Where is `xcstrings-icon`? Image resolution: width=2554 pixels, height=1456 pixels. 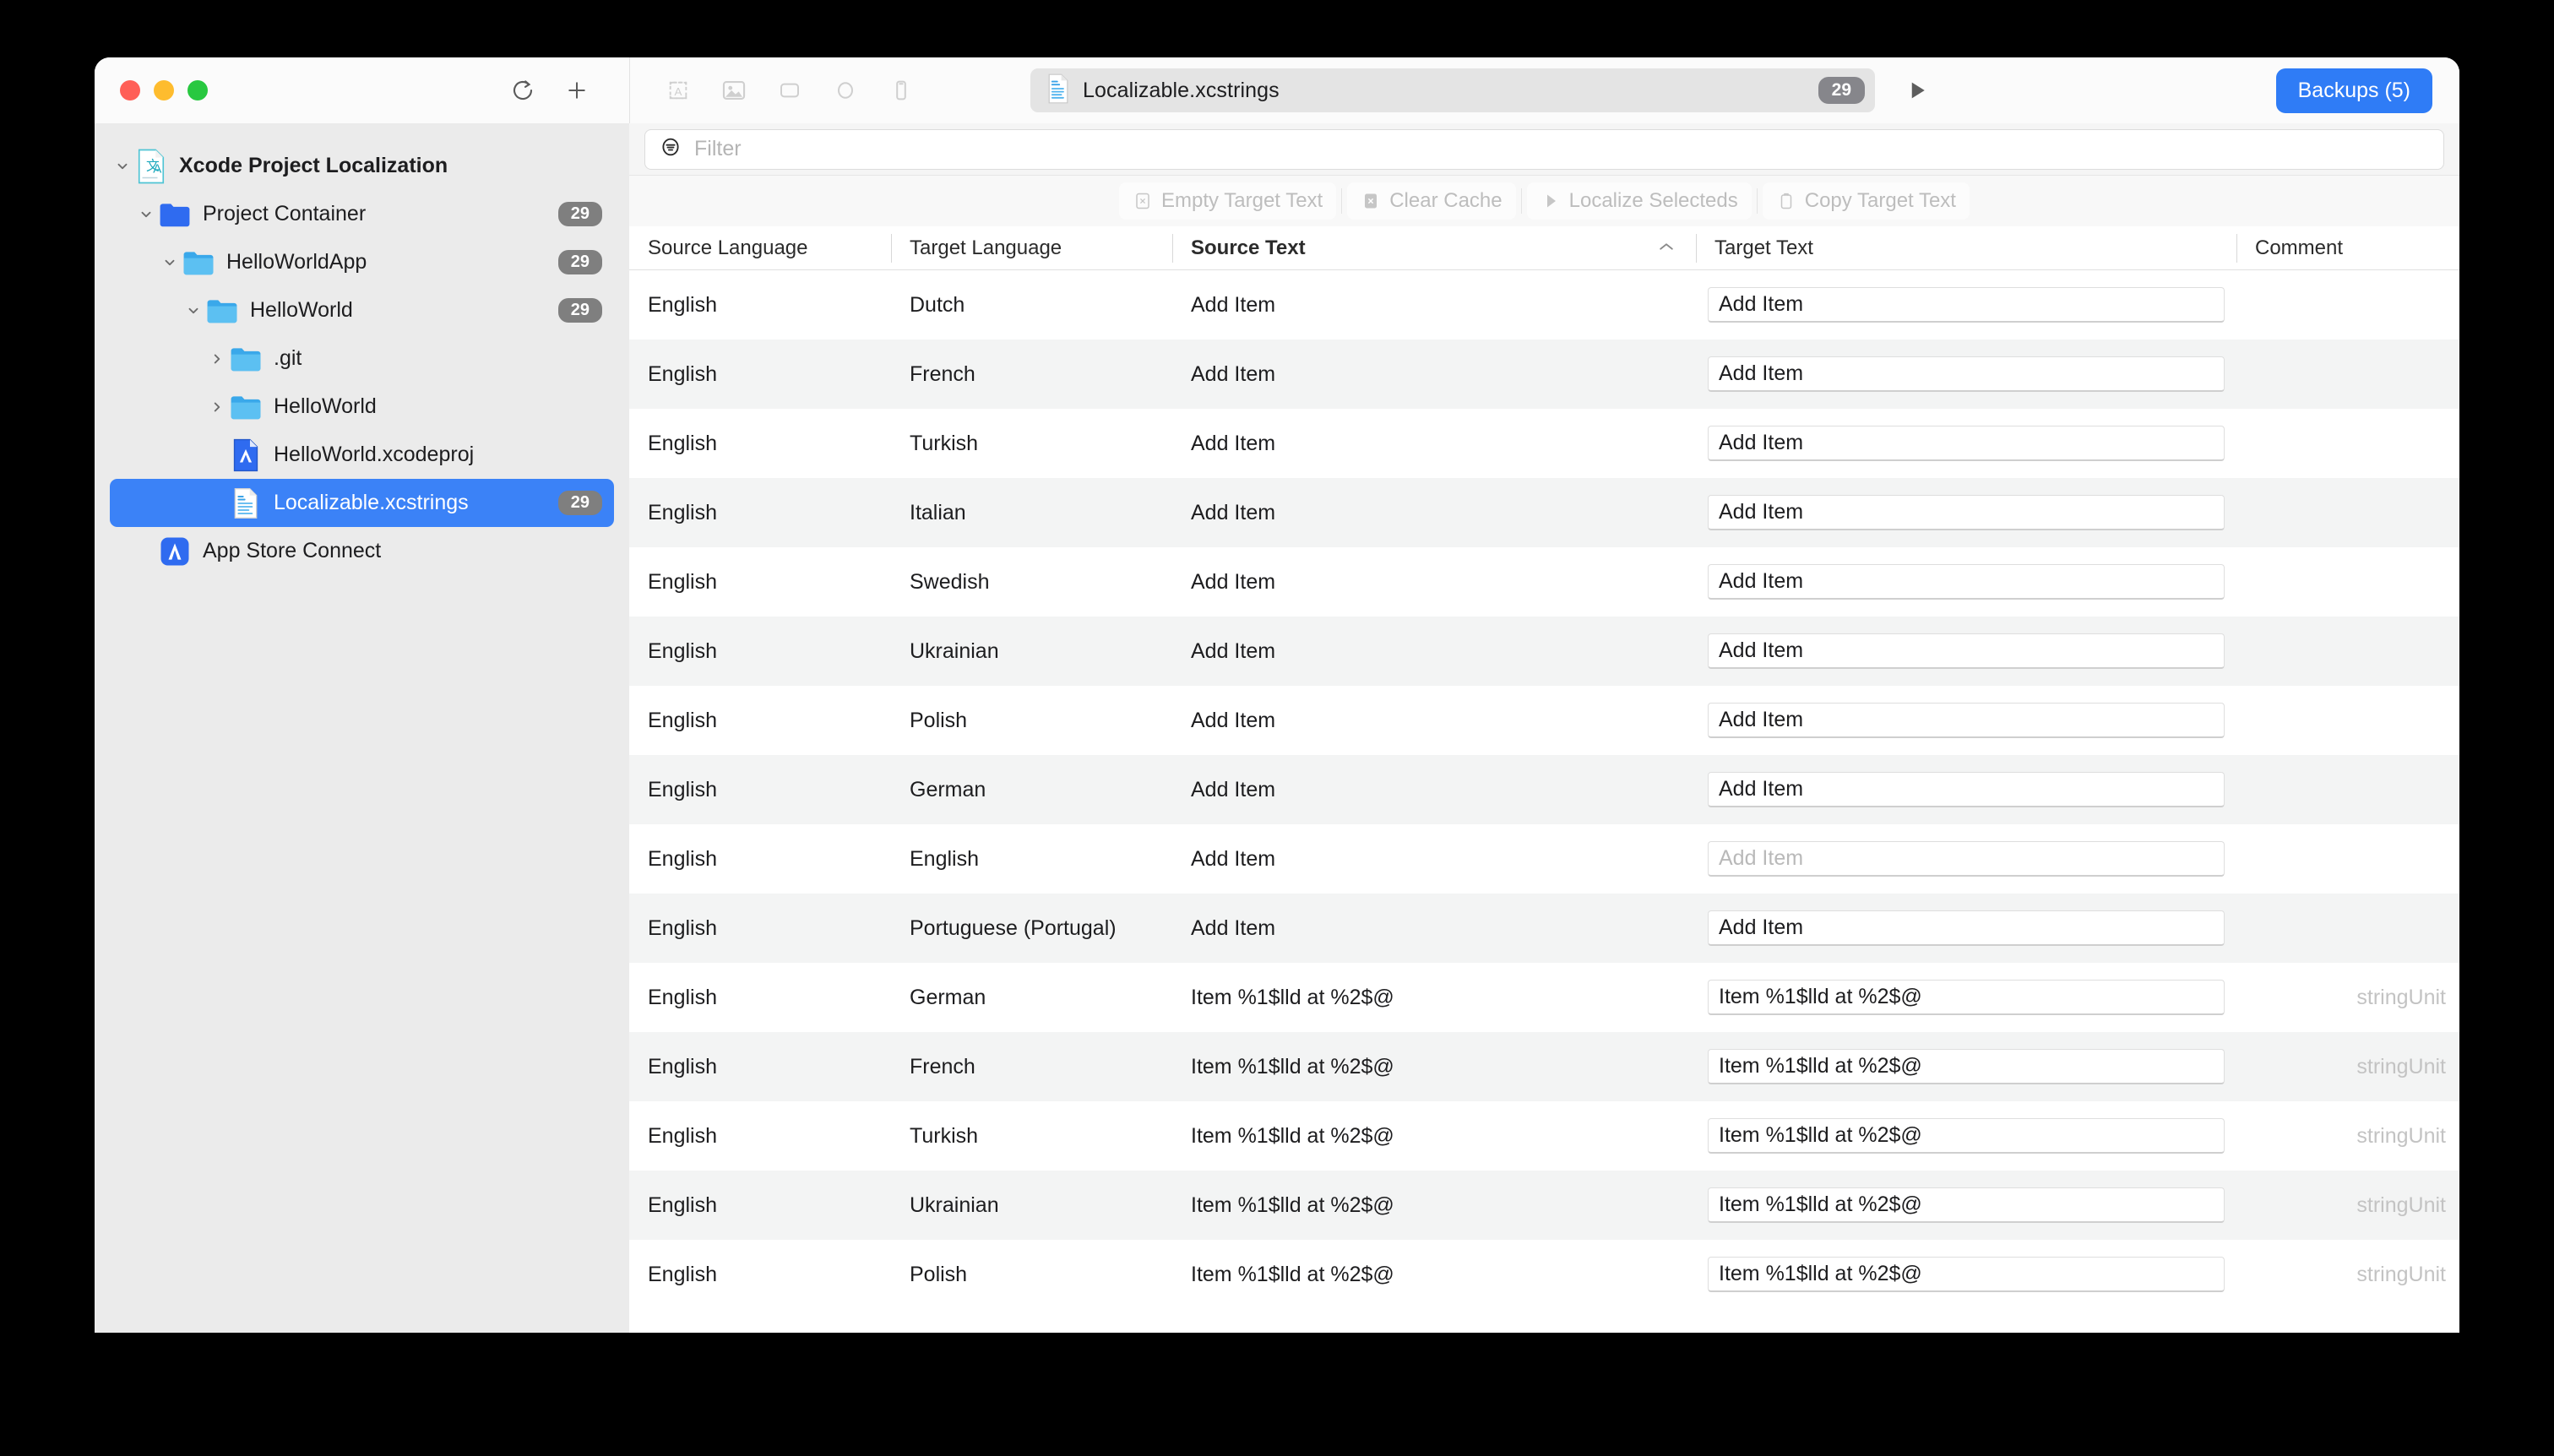 xcstrings-icon is located at coordinates (246, 503).